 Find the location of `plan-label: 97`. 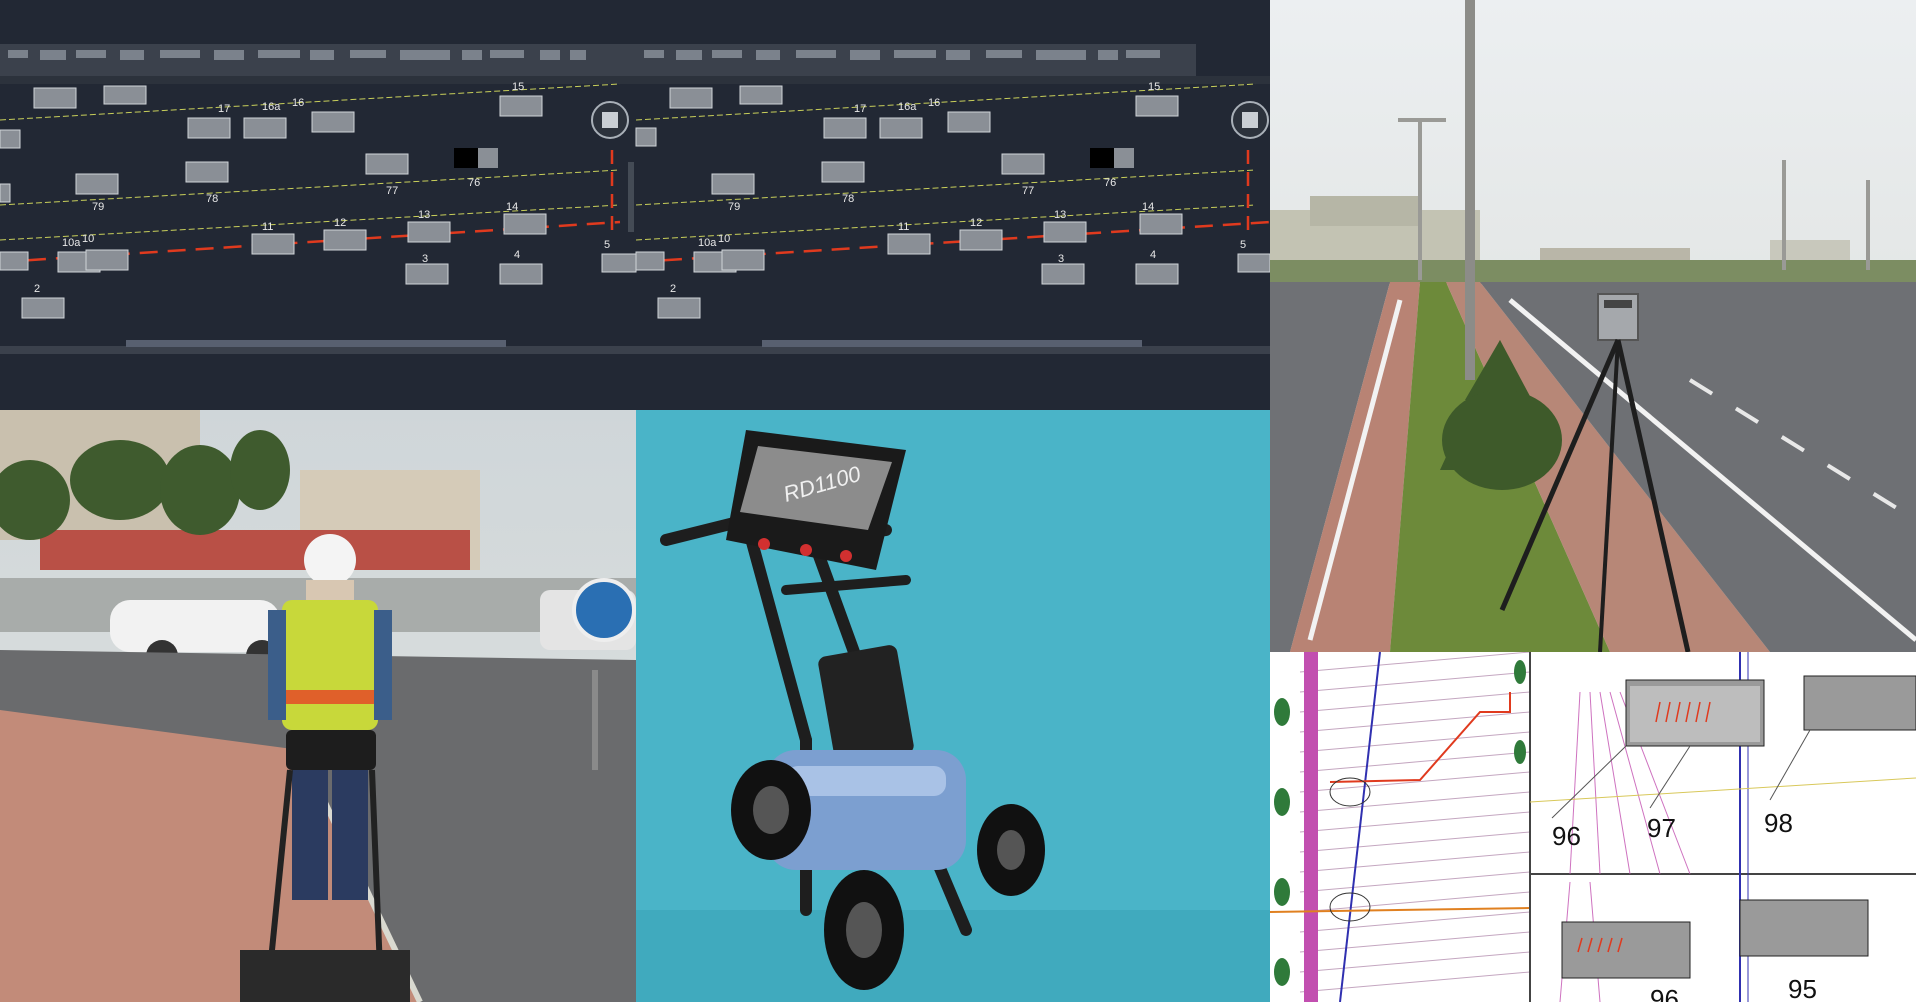

plan-label: 97 is located at coordinates (1661, 828).